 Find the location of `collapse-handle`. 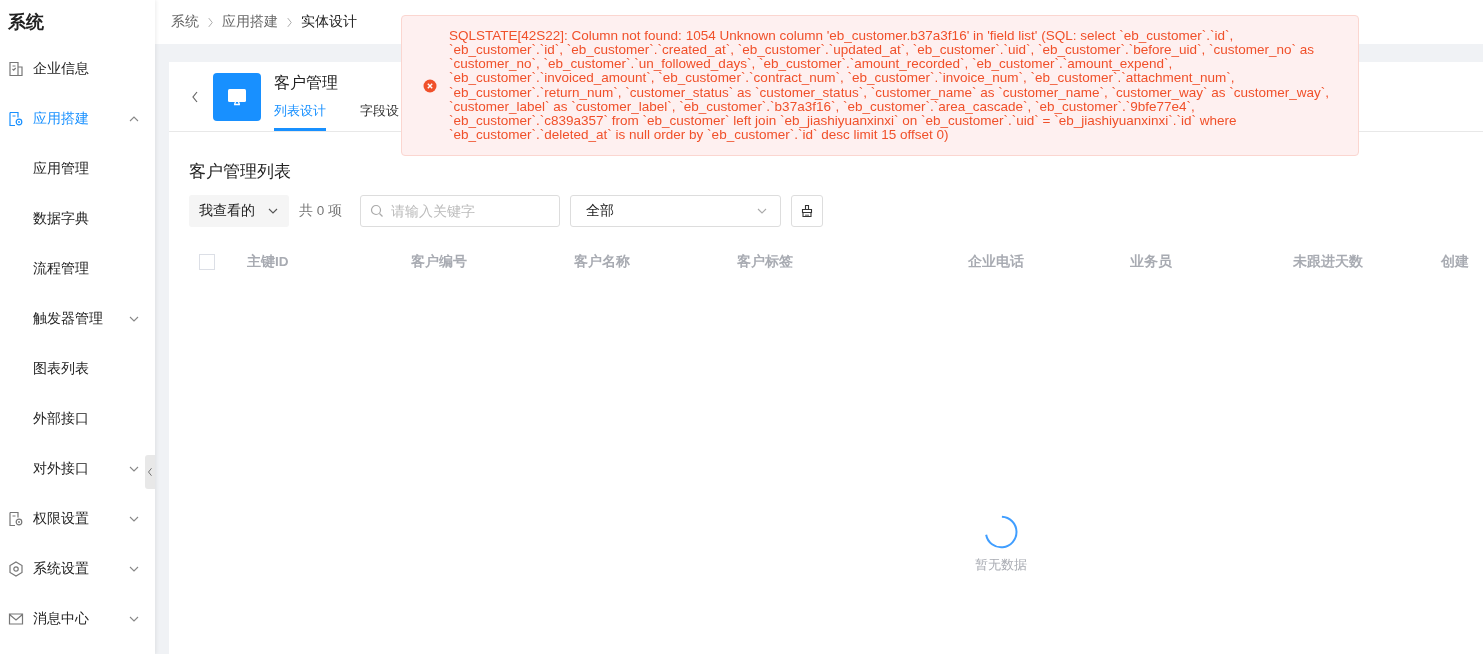

collapse-handle is located at coordinates (150, 472).